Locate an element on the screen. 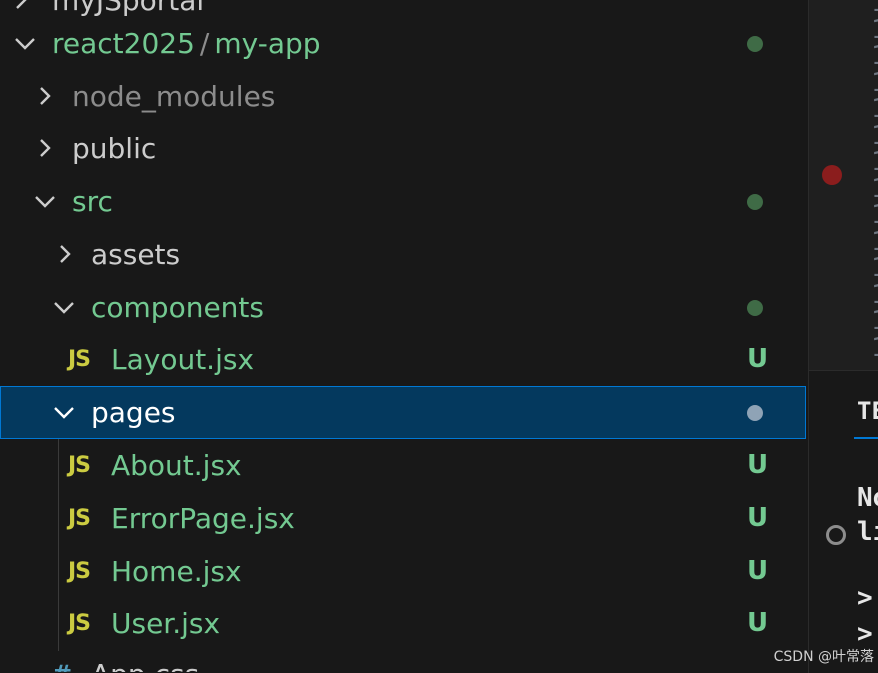 The height and width of the screenshot is (673, 878). tree-item-components: components is located at coordinates (403, 307).